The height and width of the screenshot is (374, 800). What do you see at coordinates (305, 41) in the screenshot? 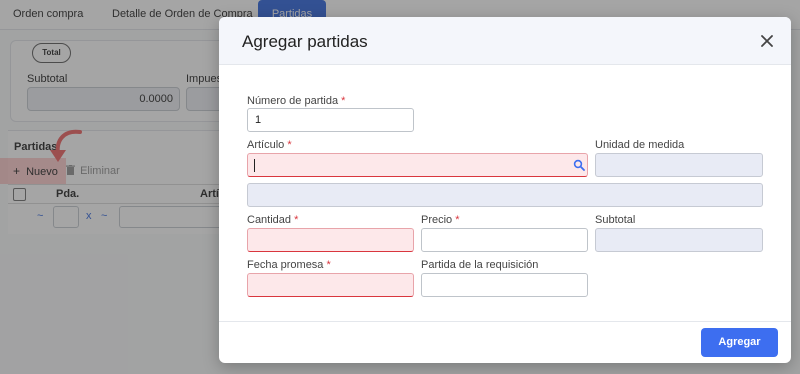
I see `dialog-title: Agregar partidas` at bounding box center [305, 41].